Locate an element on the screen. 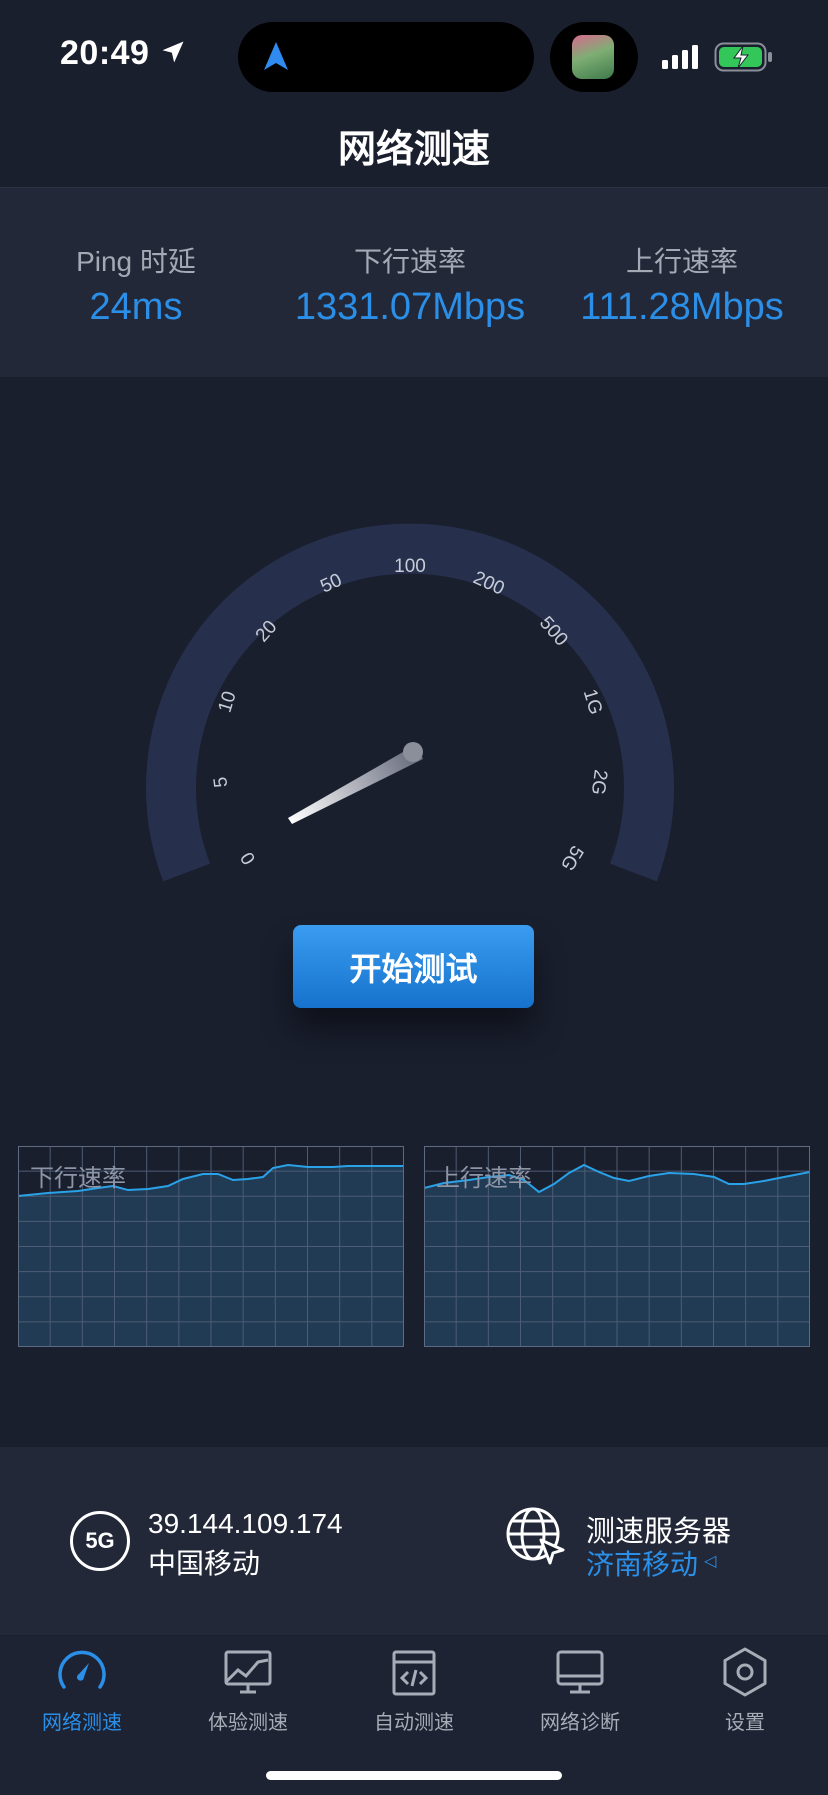 The image size is (828, 1795). tab-label: 网络测速 is located at coordinates (82, 1723).